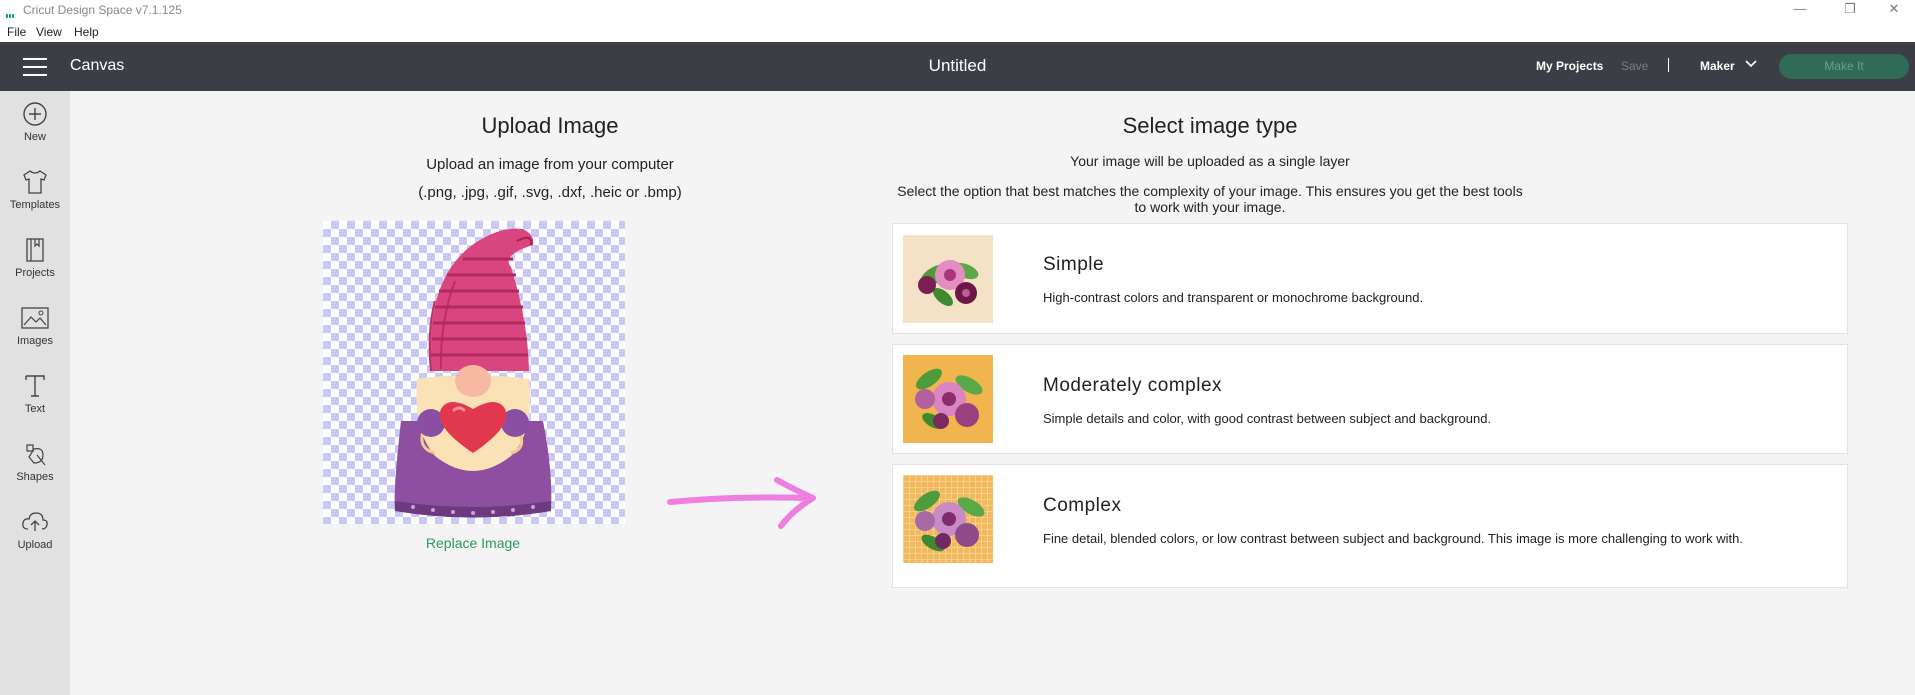  Describe the element at coordinates (741, 503) in the screenshot. I see `pink-arrow-annotation` at that location.